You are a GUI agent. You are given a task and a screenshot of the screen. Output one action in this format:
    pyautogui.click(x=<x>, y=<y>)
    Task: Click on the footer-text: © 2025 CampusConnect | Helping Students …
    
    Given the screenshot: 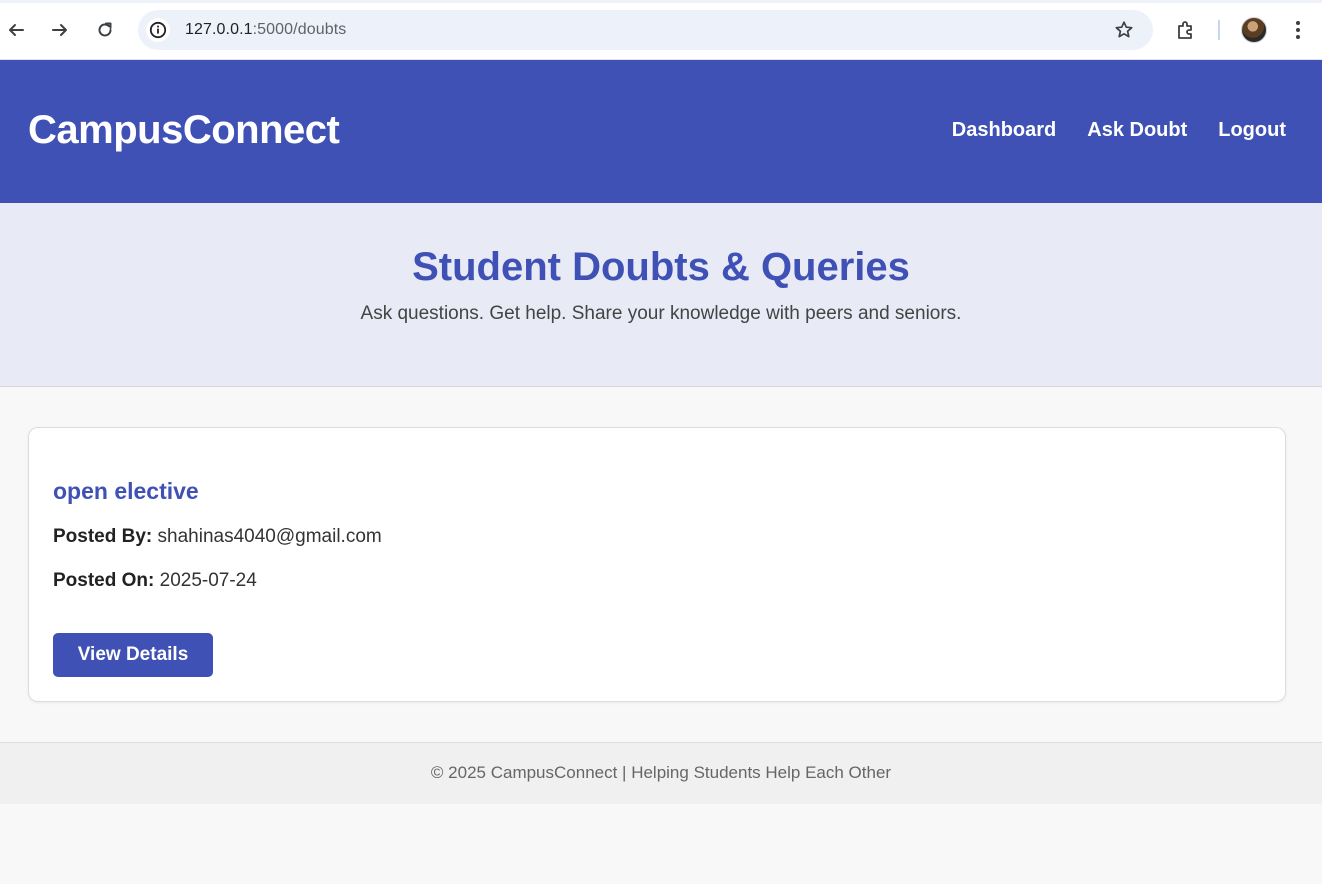 What is the action you would take?
    pyautogui.click(x=661, y=772)
    